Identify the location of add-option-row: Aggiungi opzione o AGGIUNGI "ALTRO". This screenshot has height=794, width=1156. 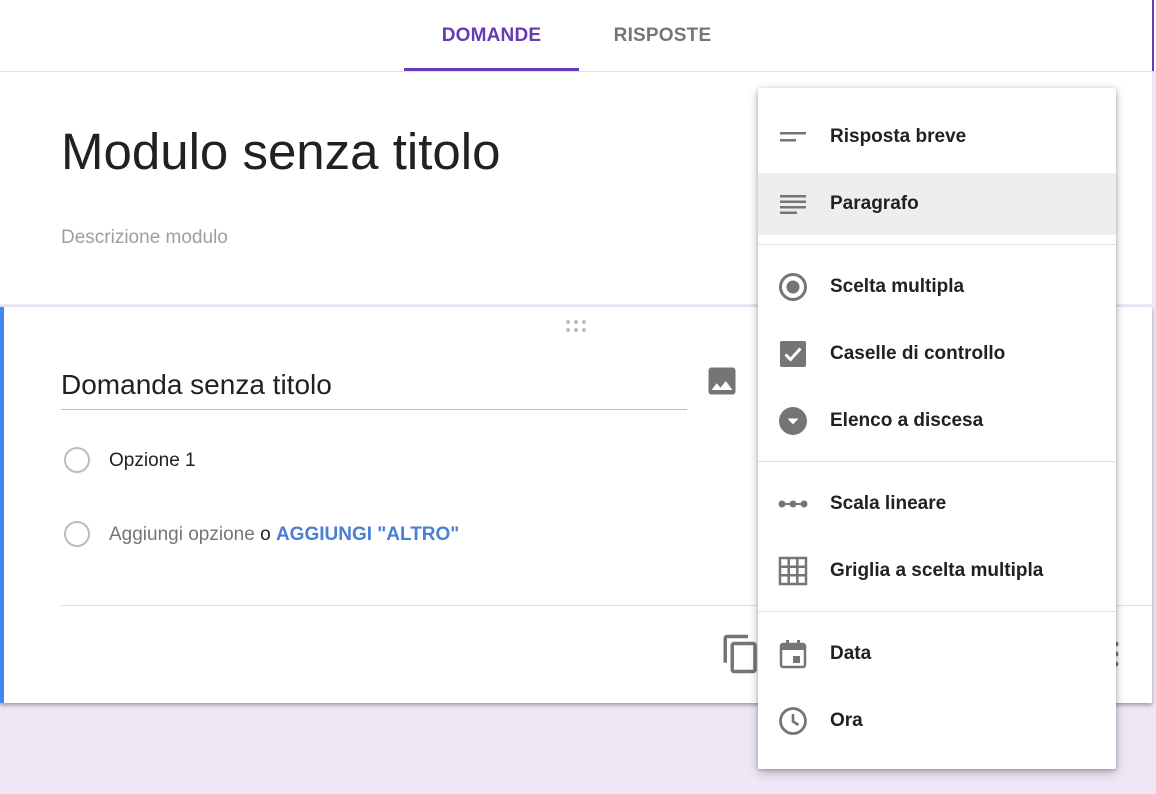
(284, 535).